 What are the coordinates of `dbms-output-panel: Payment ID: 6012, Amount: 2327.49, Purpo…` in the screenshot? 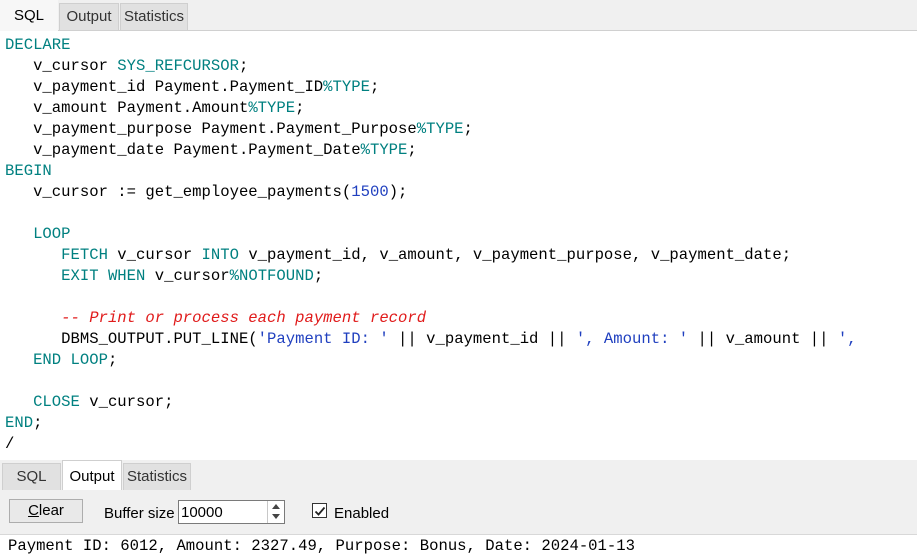 It's located at (458, 545).